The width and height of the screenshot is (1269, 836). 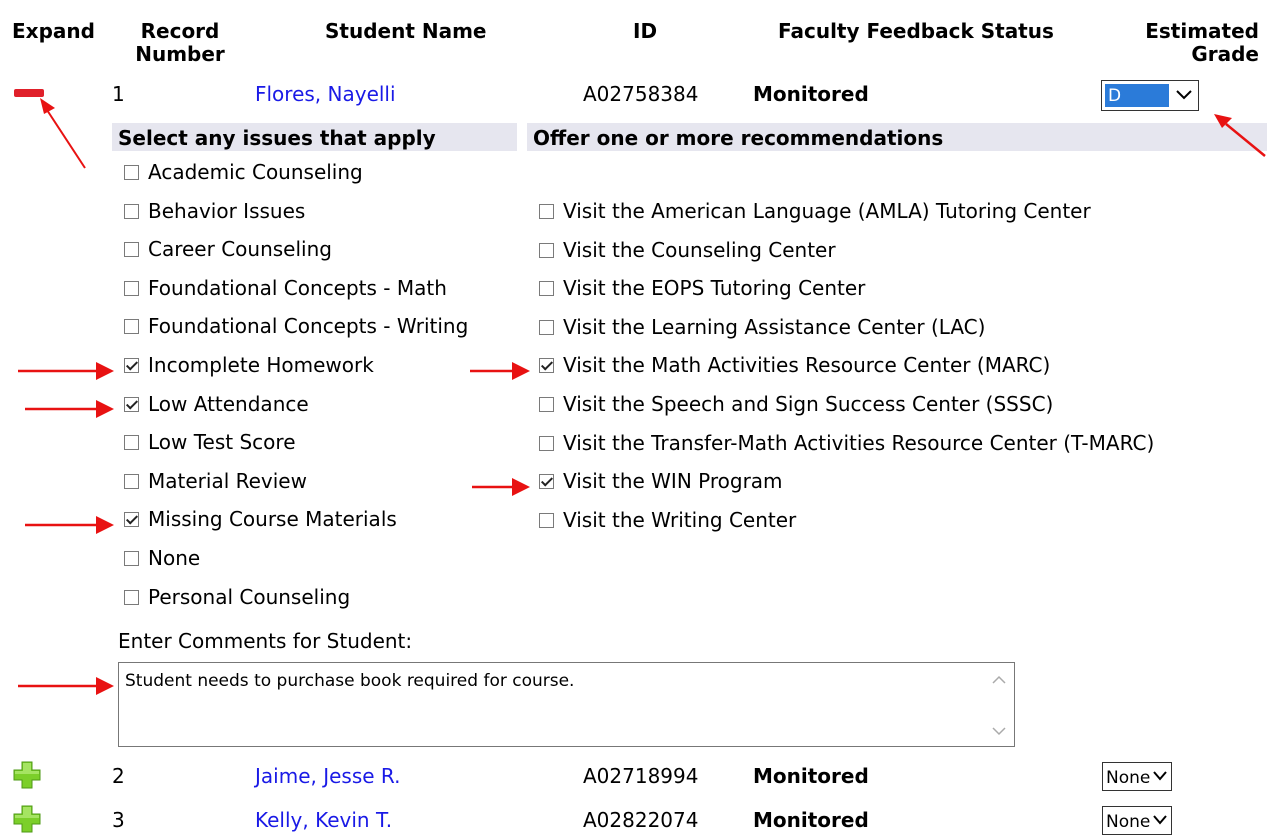 I want to click on header-record-number: Record Number, so click(x=180, y=43).